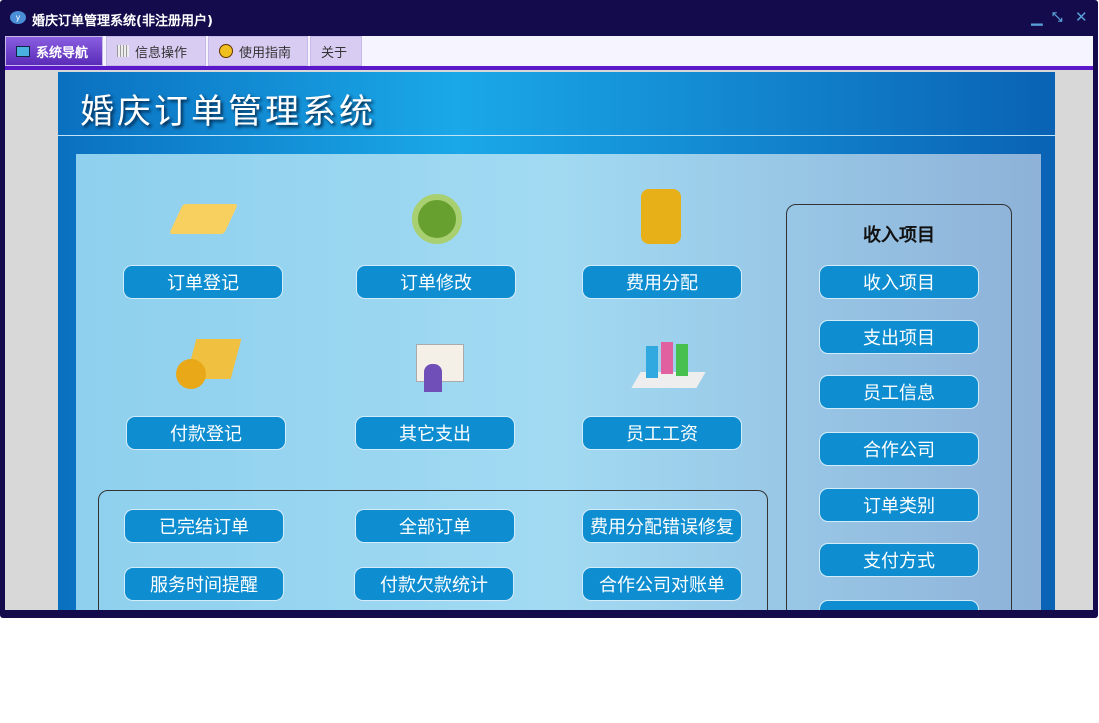 This screenshot has width=1099, height=723. What do you see at coordinates (206, 364) in the screenshot?
I see `laptop-money-icon` at bounding box center [206, 364].